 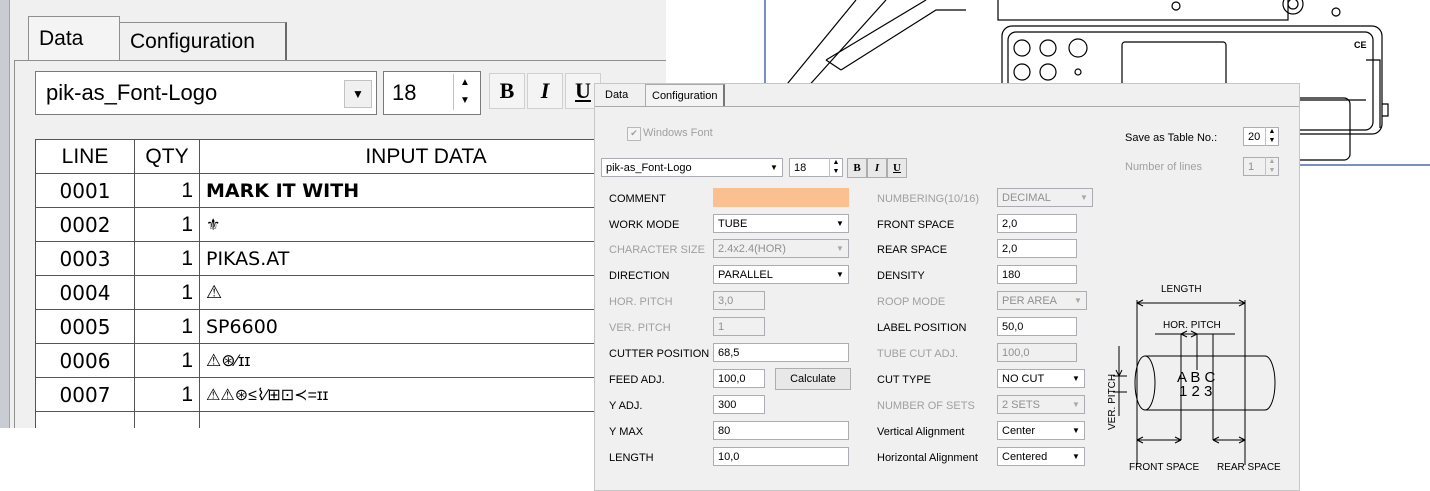 What do you see at coordinates (634, 134) in the screenshot?
I see `windows-font-checkbox: ✔` at bounding box center [634, 134].